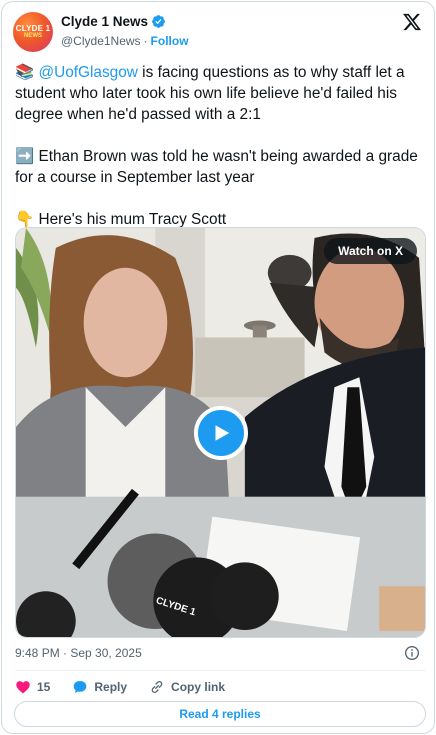  I want to click on reply-label: Reply, so click(111, 687).